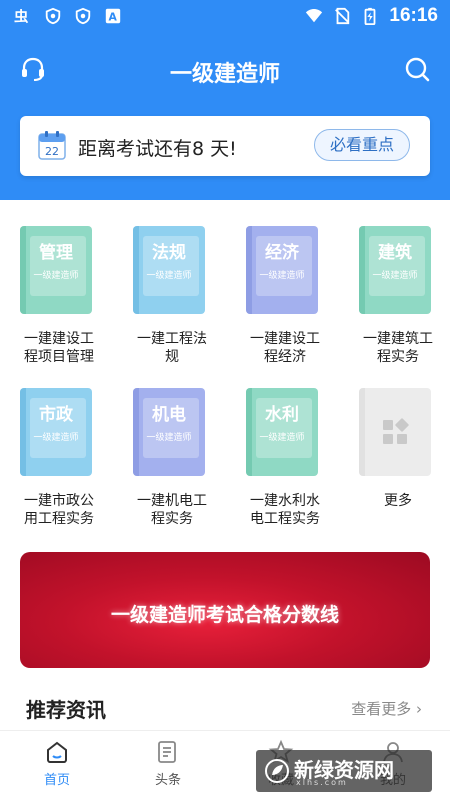 This screenshot has width=450, height=800. I want to click on subject-caption: 更多, so click(398, 501).